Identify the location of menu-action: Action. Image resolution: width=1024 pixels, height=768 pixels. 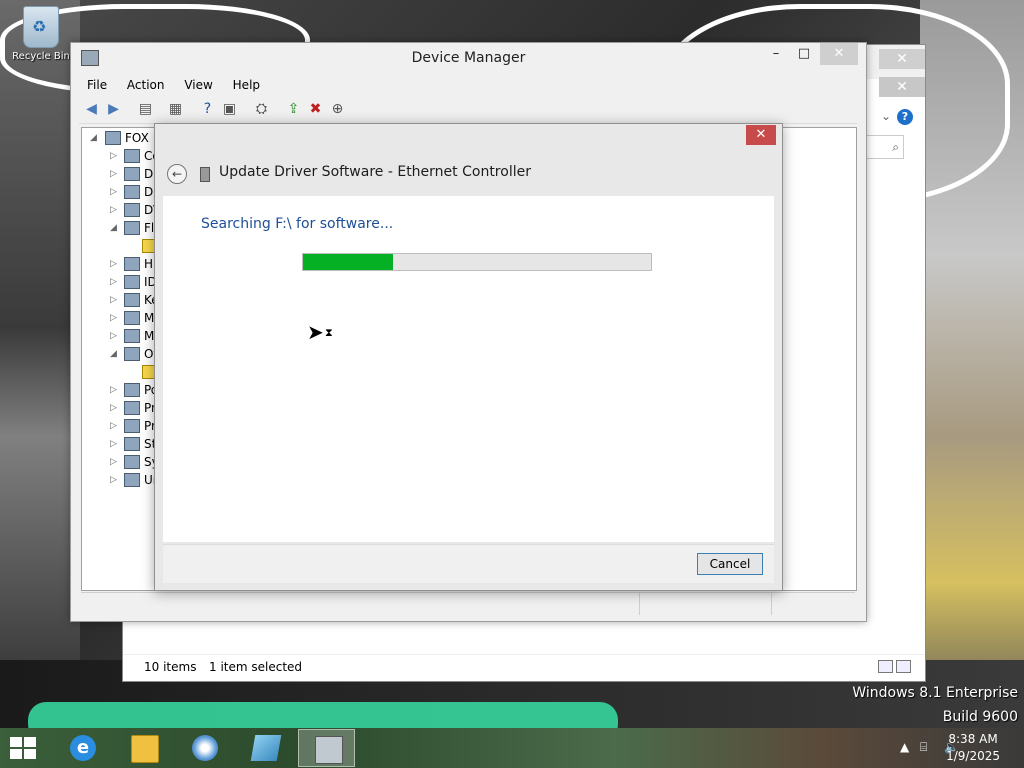
(146, 85).